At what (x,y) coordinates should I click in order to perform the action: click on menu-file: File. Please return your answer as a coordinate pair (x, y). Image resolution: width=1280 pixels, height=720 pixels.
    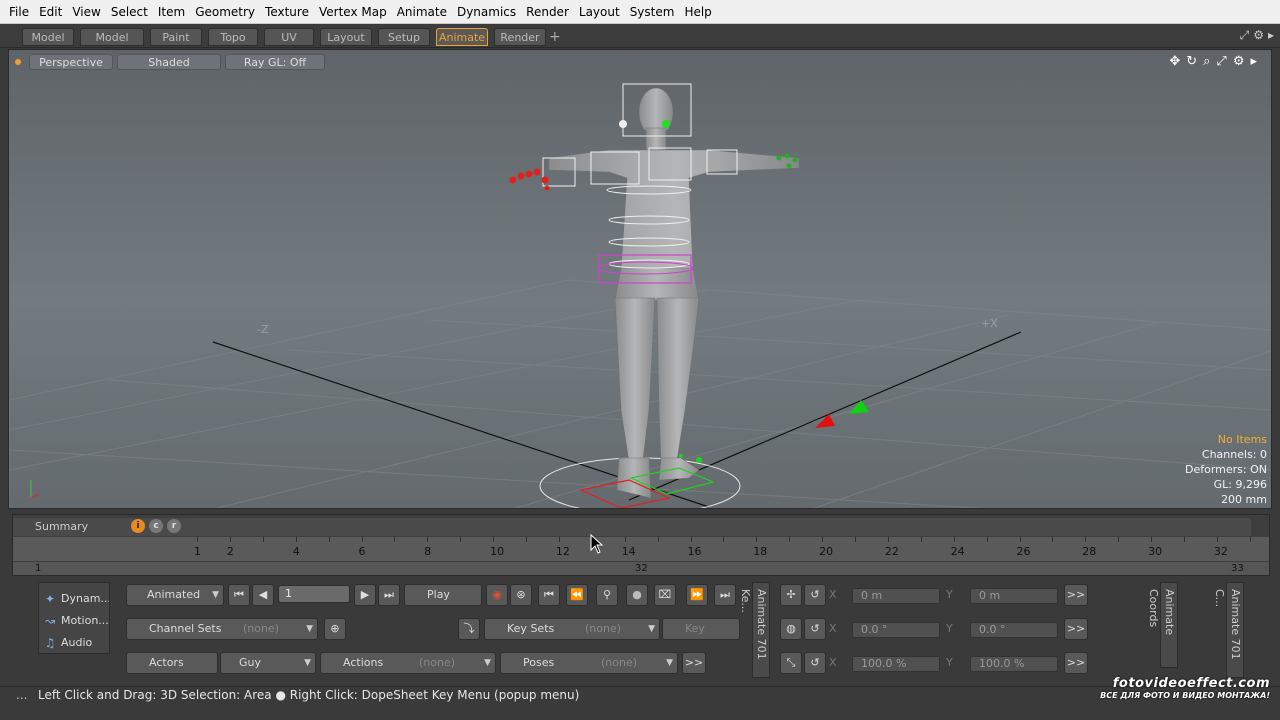
    Looking at the image, I should click on (19, 12).